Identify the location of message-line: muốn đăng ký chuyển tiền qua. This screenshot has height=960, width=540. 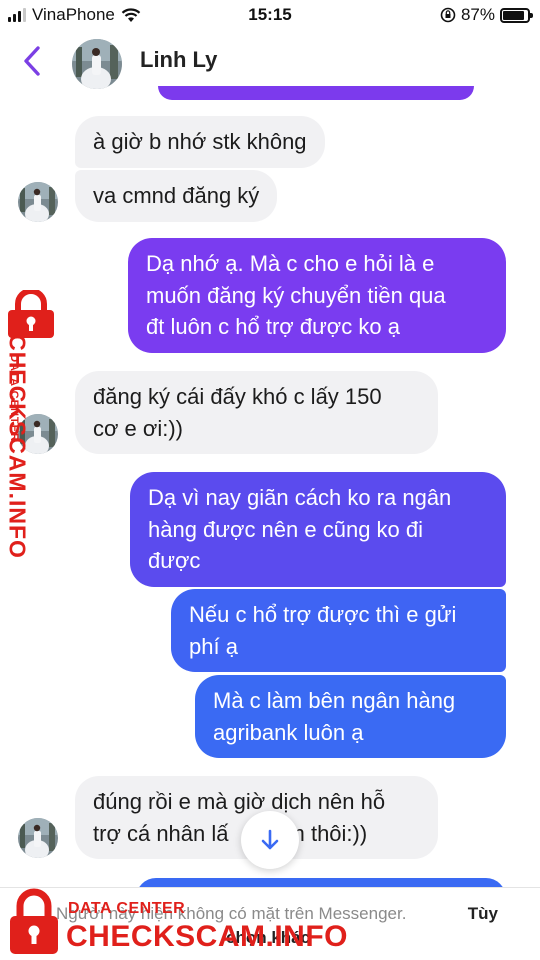
(296, 295).